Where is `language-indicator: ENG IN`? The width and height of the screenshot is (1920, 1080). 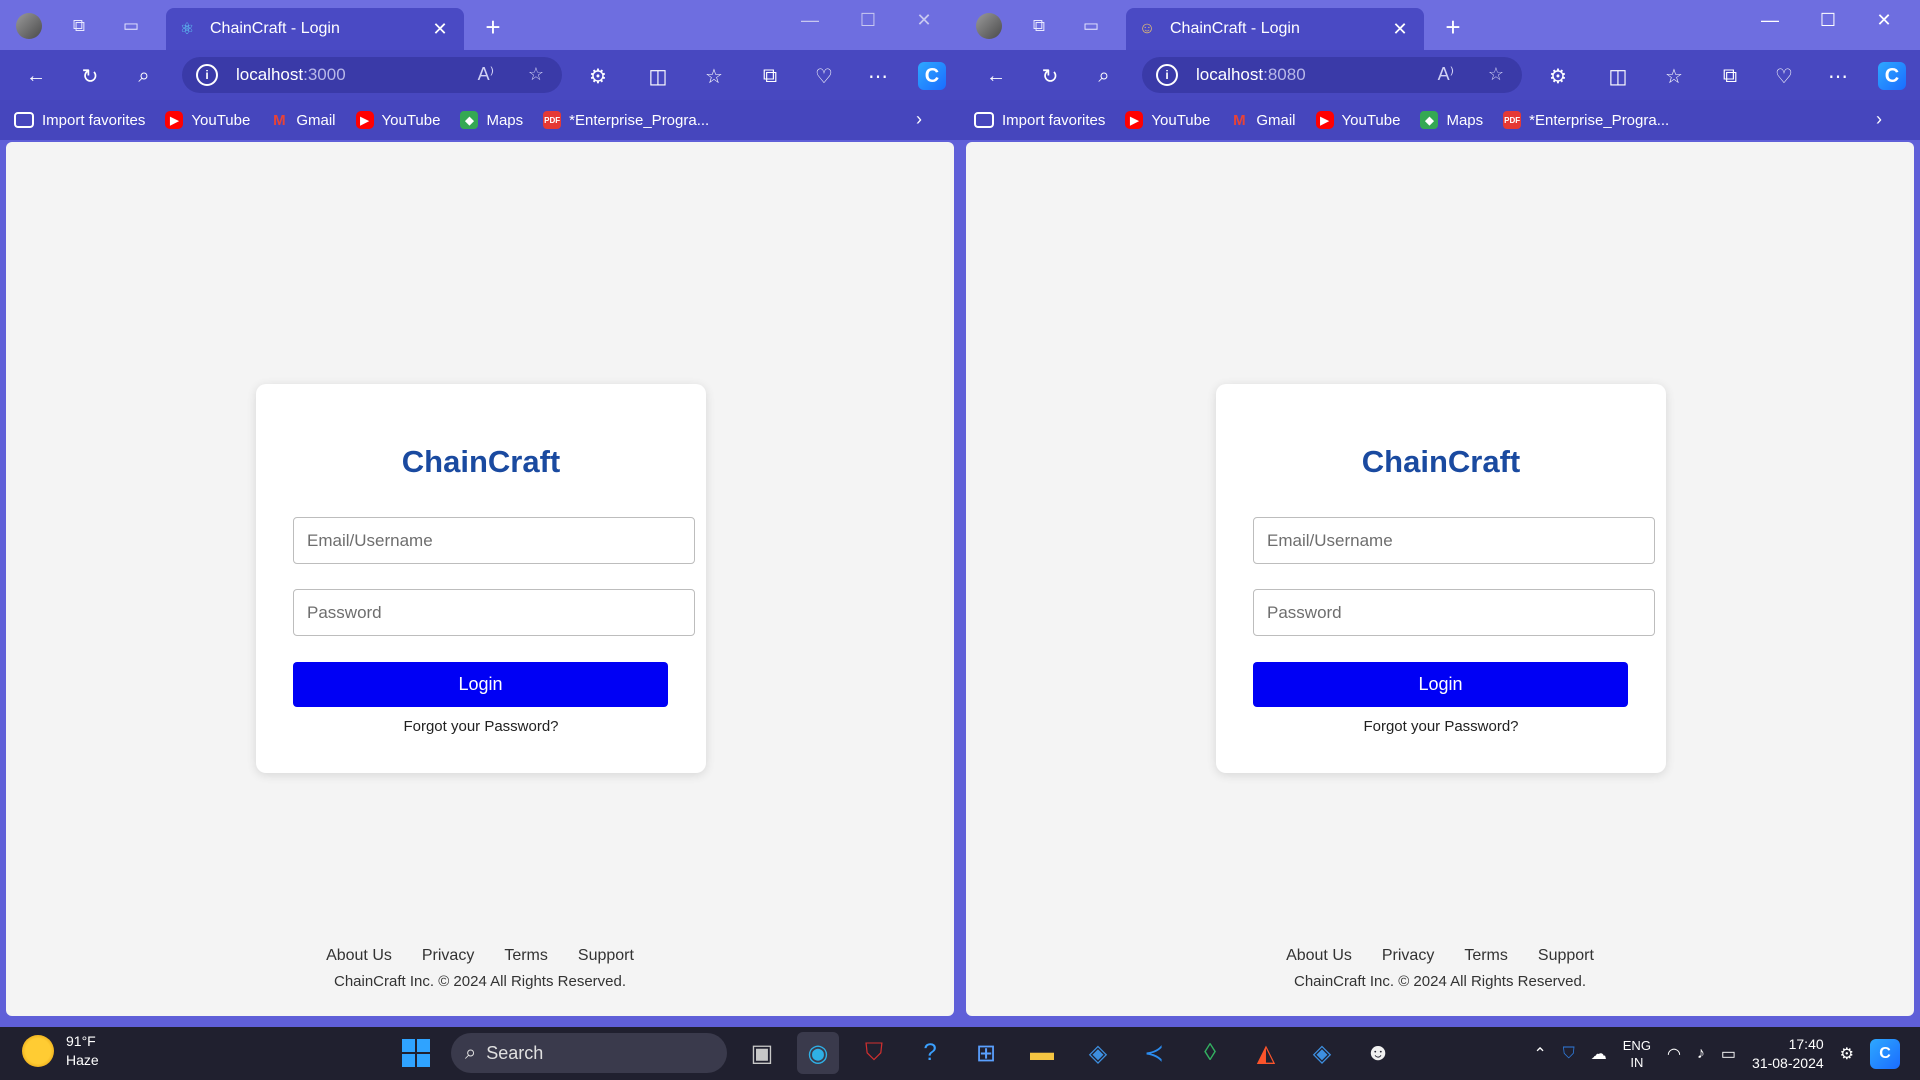 language-indicator: ENG IN is located at coordinates (1637, 1054).